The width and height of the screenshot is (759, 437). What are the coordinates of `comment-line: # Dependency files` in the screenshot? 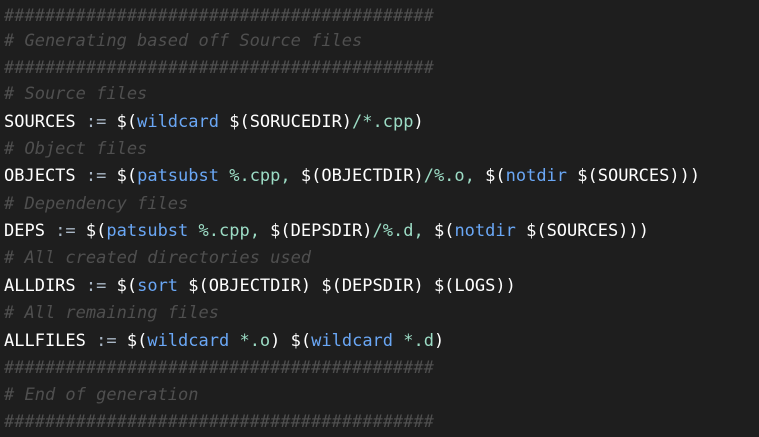 It's located at (96, 204).